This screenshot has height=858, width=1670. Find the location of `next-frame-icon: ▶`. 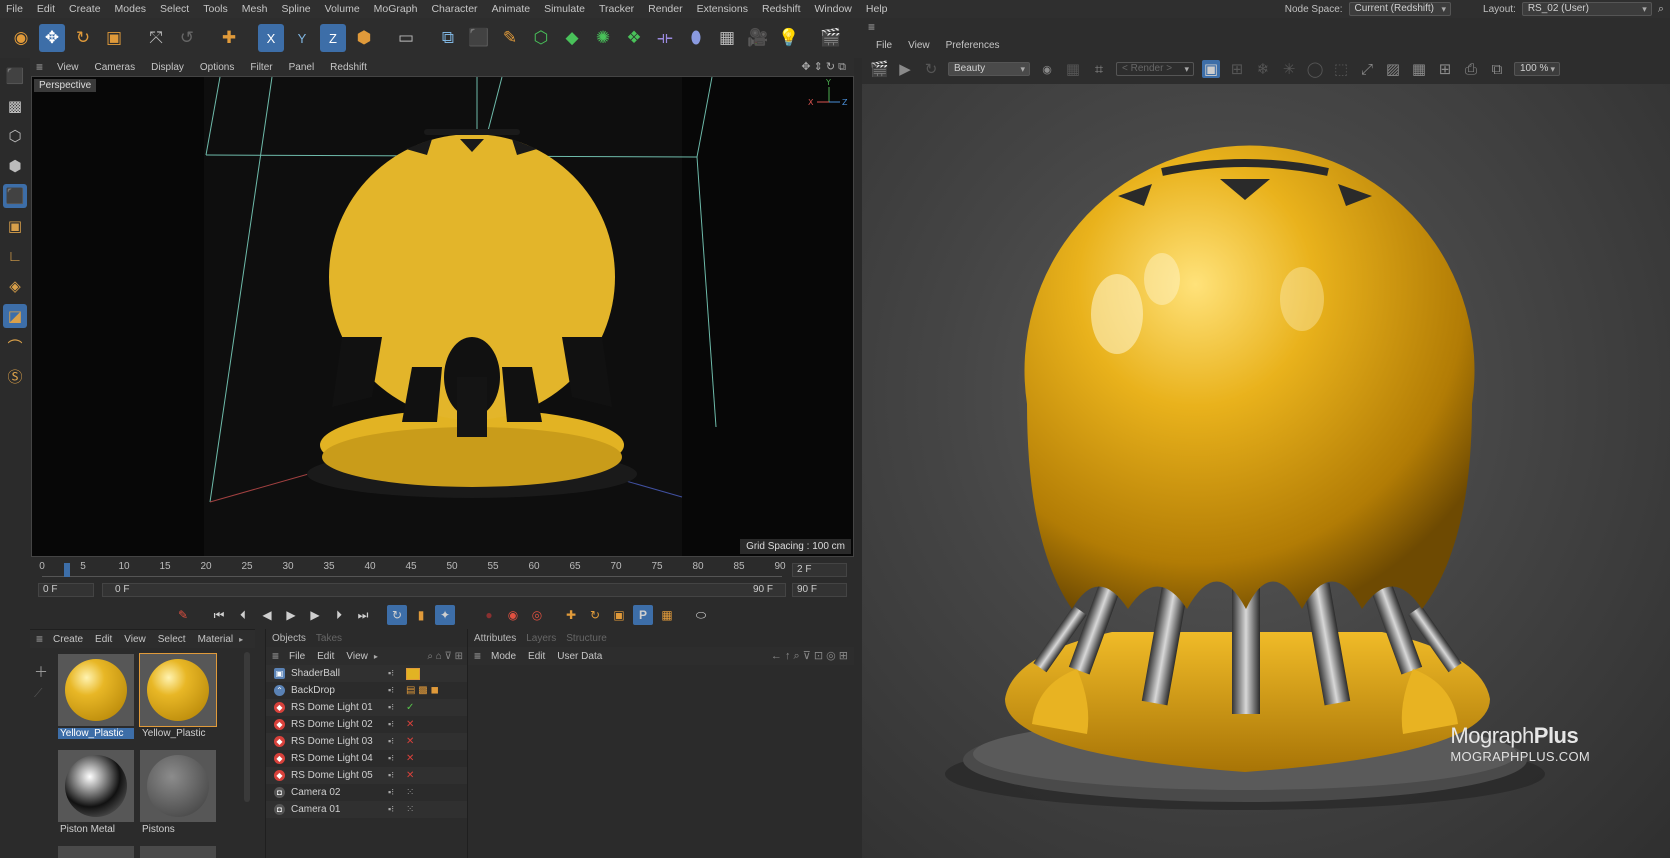

next-frame-icon: ▶ is located at coordinates (315, 615).